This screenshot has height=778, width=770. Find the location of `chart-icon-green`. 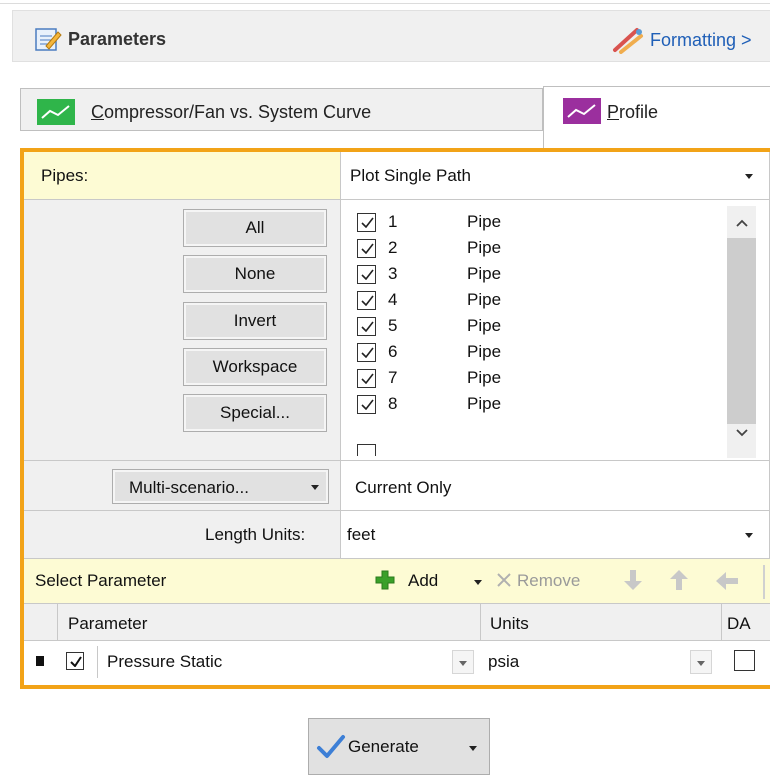

chart-icon-green is located at coordinates (56, 112).